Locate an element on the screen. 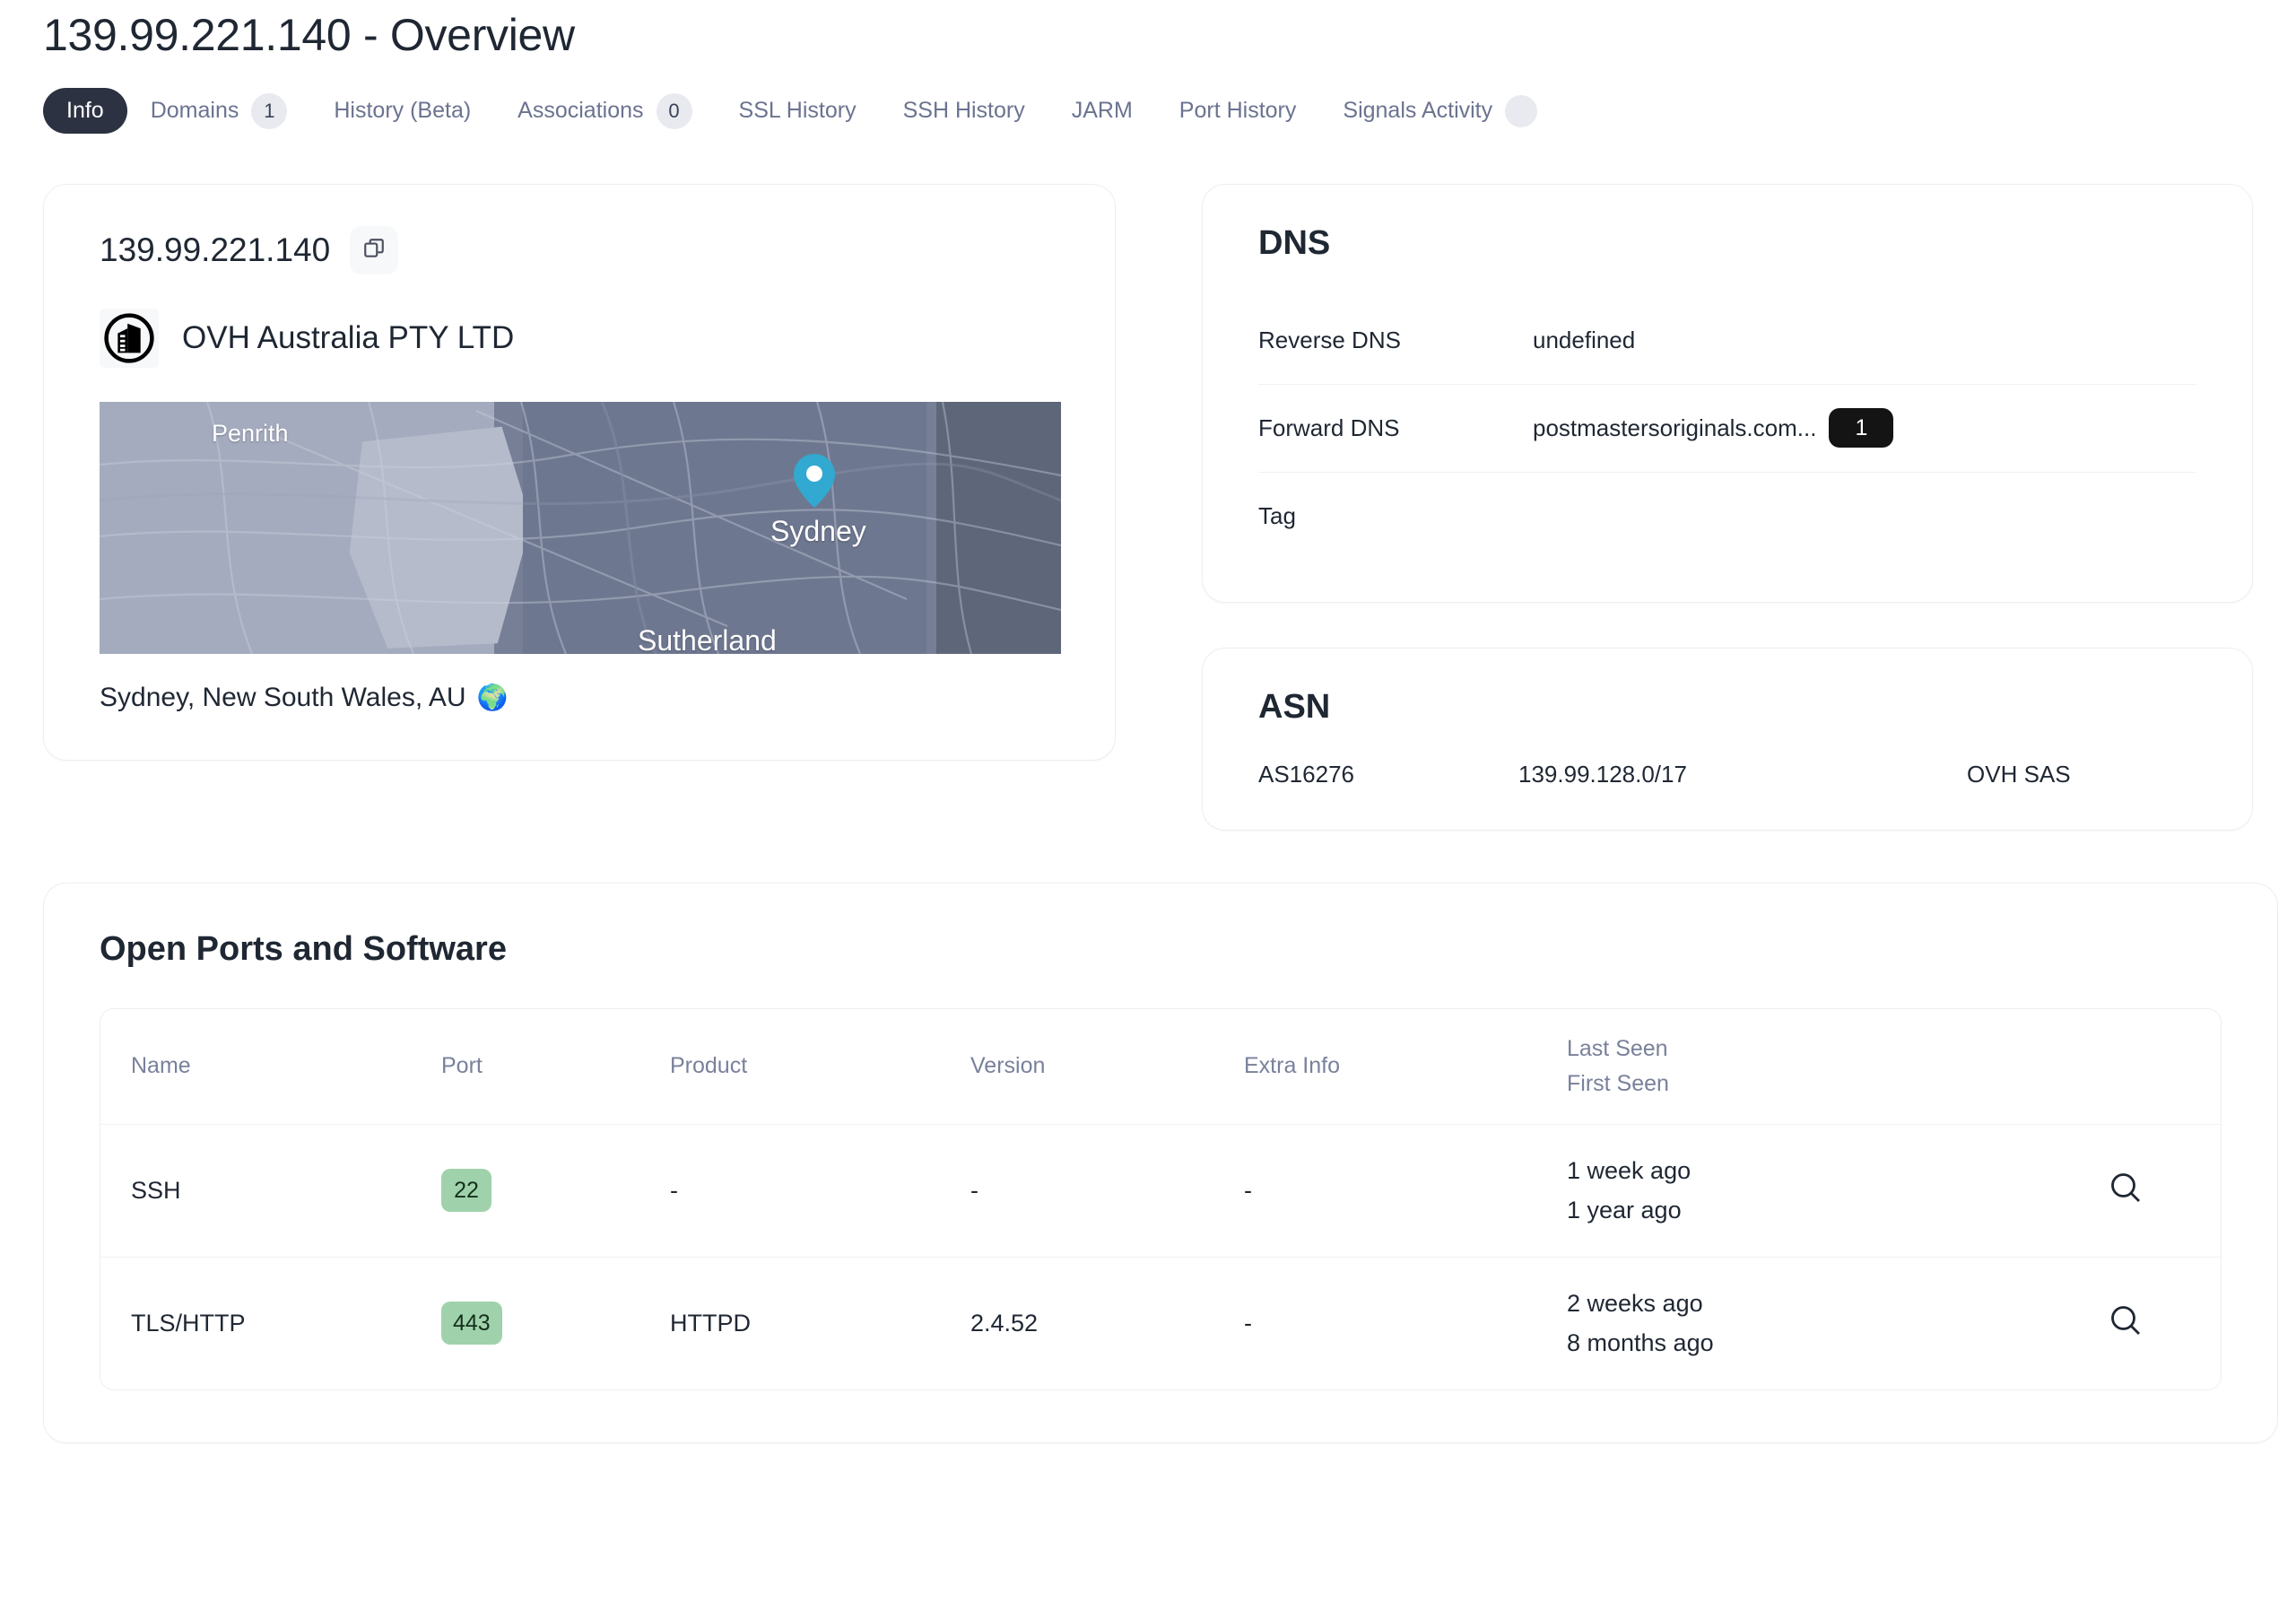 The height and width of the screenshot is (1611, 2296). tab-ssl-history: SSL History is located at coordinates (798, 111).